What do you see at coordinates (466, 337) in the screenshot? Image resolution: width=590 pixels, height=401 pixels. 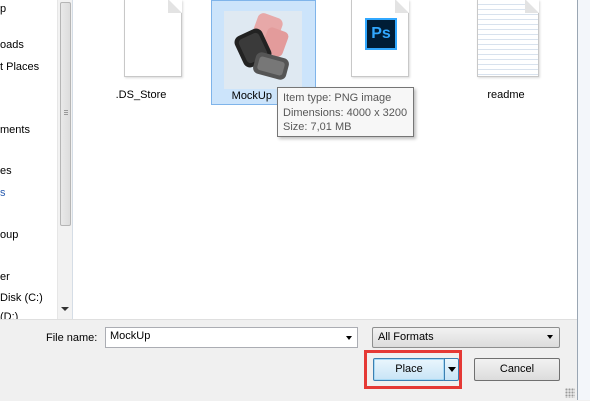 I see `file-format-select: All Formats` at bounding box center [466, 337].